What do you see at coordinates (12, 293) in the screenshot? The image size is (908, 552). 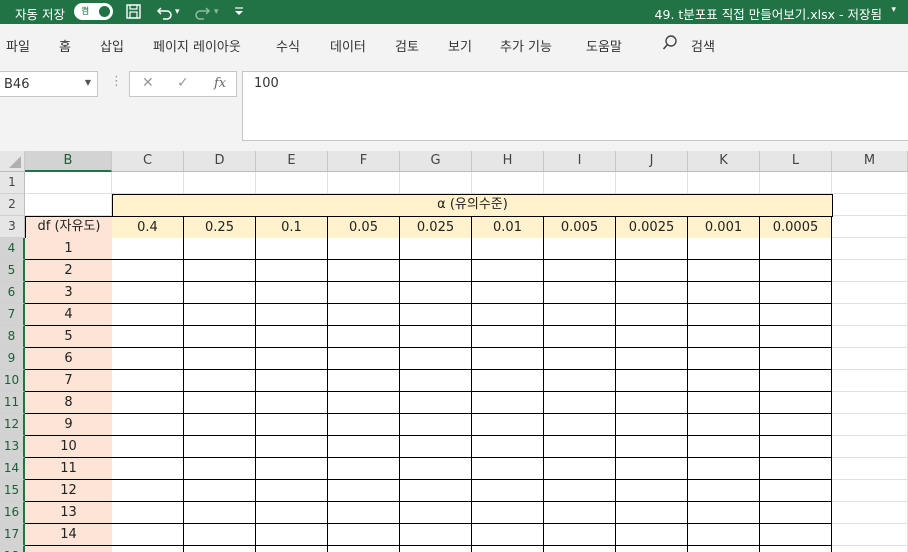 I see `row-header-6: 6` at bounding box center [12, 293].